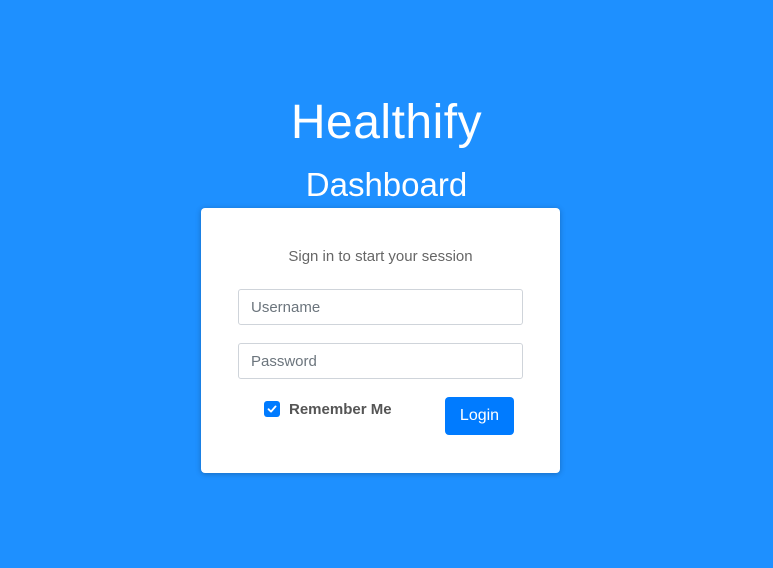 The image size is (773, 568). Describe the element at coordinates (386, 122) in the screenshot. I see `app-title: Healthify` at that location.